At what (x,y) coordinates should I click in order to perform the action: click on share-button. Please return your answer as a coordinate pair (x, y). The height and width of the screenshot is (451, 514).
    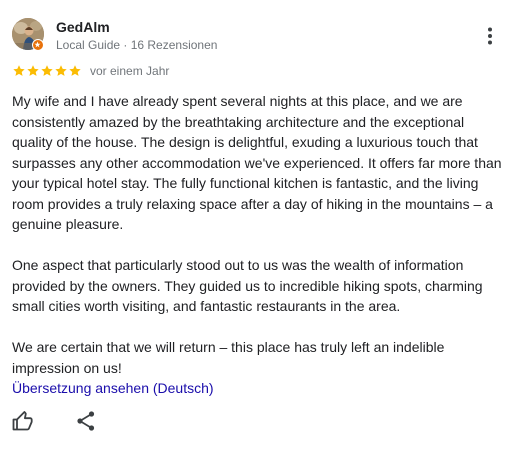
    Looking at the image, I should click on (86, 421).